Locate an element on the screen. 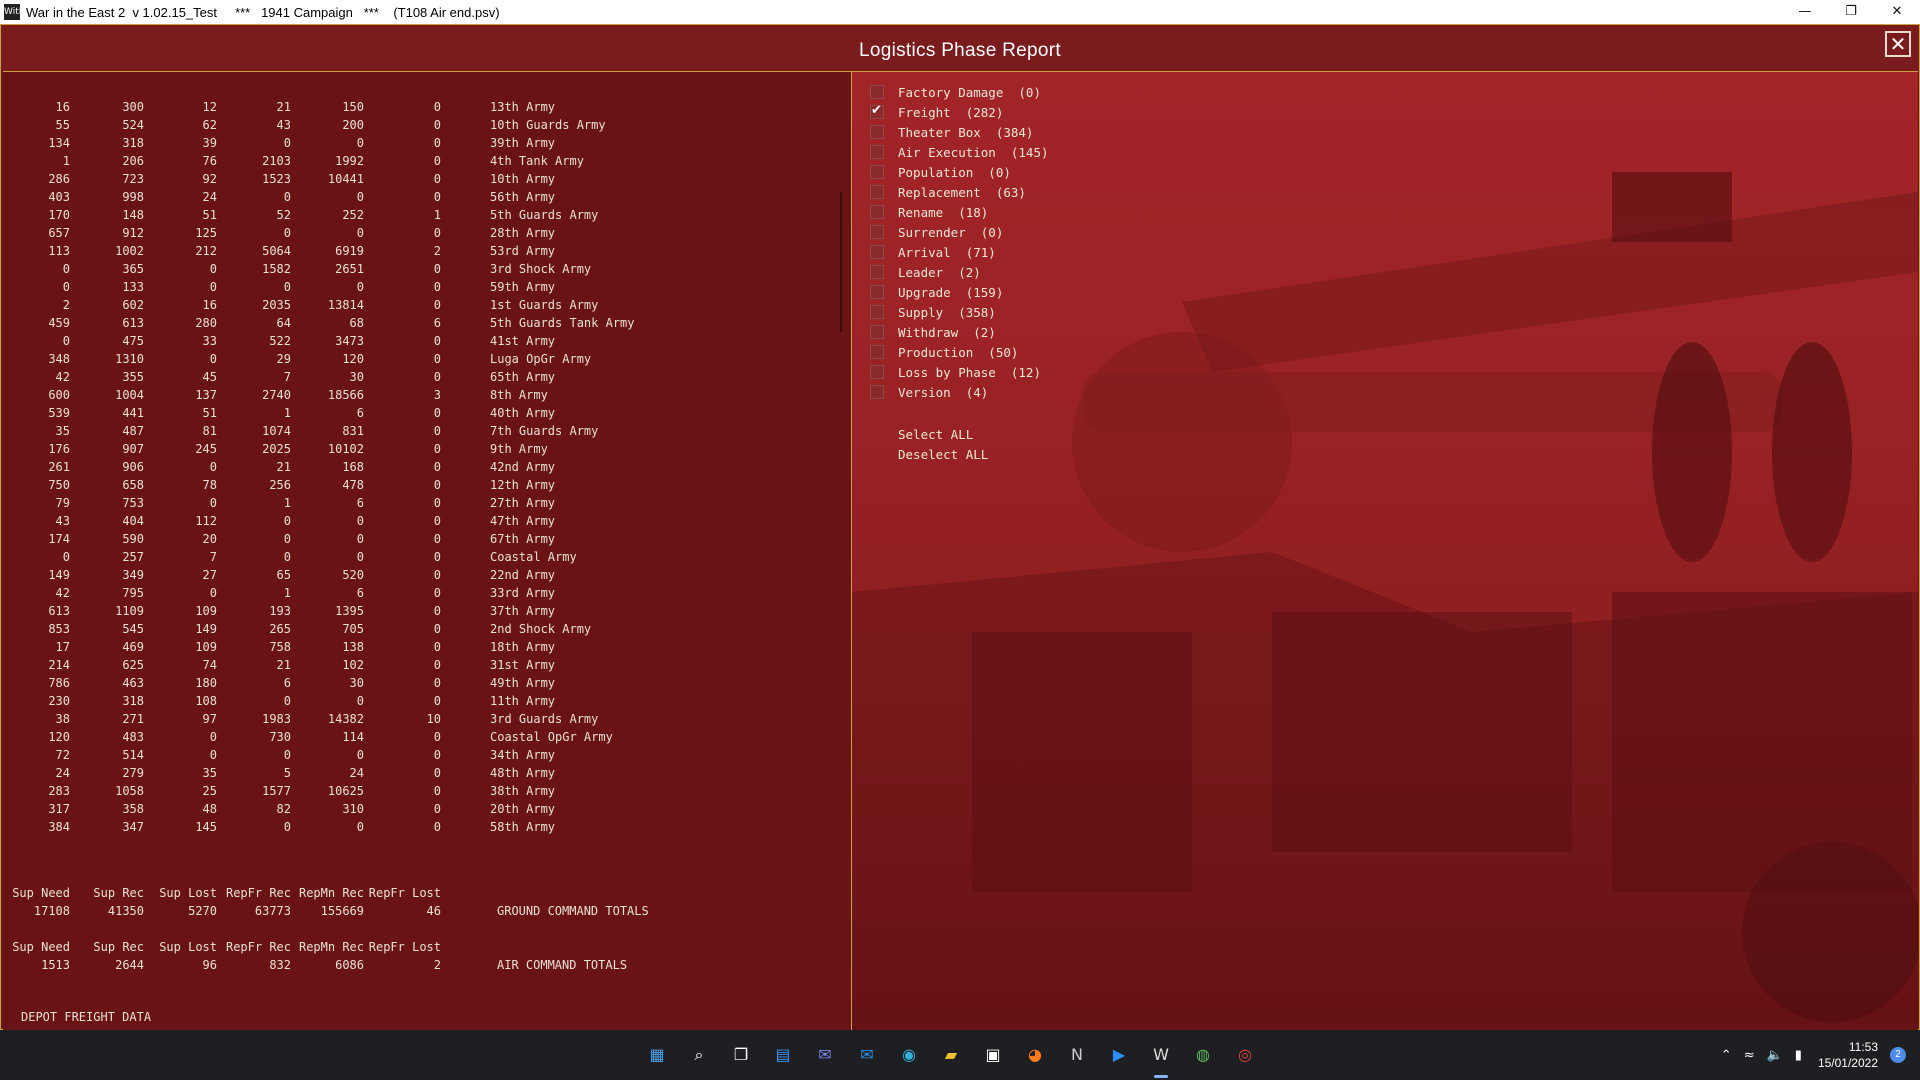  globe-app-icon: ◍ is located at coordinates (1203, 1055).